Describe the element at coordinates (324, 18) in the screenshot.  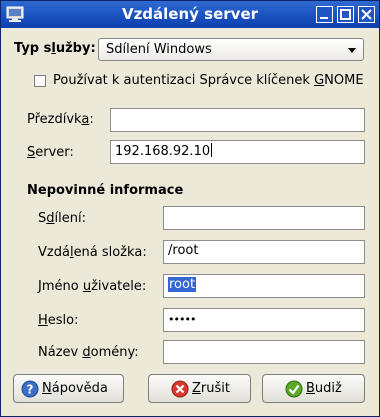
I see `minimize-icon` at that location.